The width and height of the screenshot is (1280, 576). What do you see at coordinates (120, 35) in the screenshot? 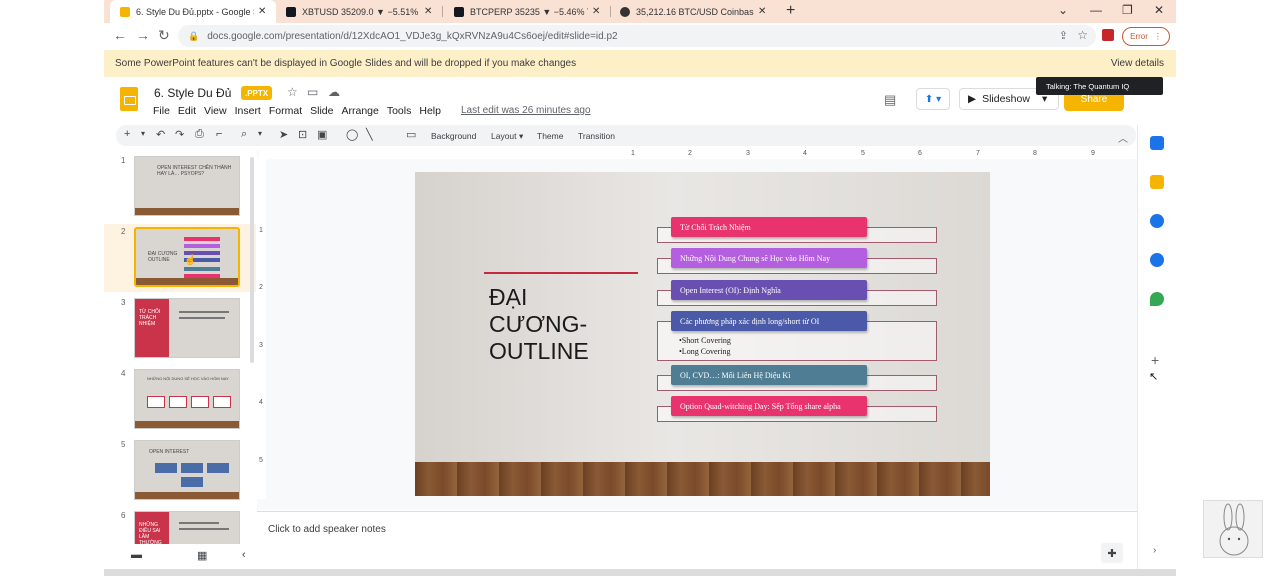
I see `back-icon: ←` at bounding box center [120, 35].